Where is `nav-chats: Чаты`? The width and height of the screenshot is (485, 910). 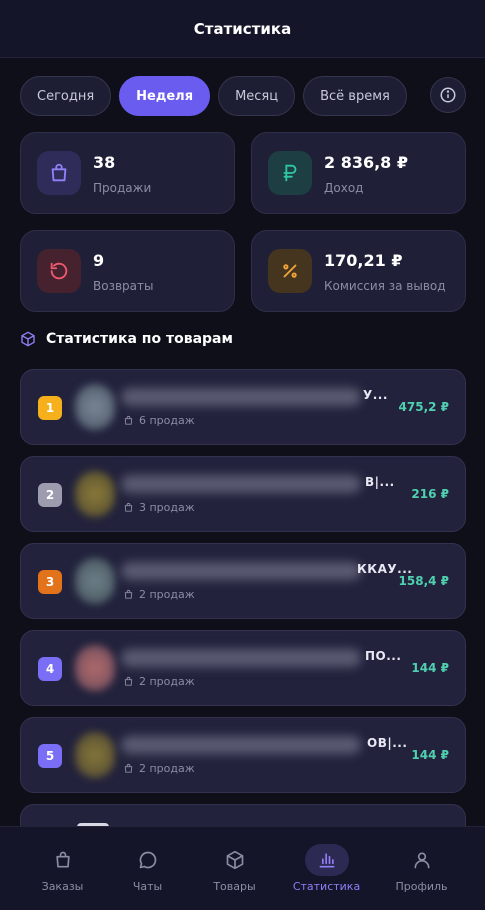
nav-chats: Чаты is located at coordinates (147, 868).